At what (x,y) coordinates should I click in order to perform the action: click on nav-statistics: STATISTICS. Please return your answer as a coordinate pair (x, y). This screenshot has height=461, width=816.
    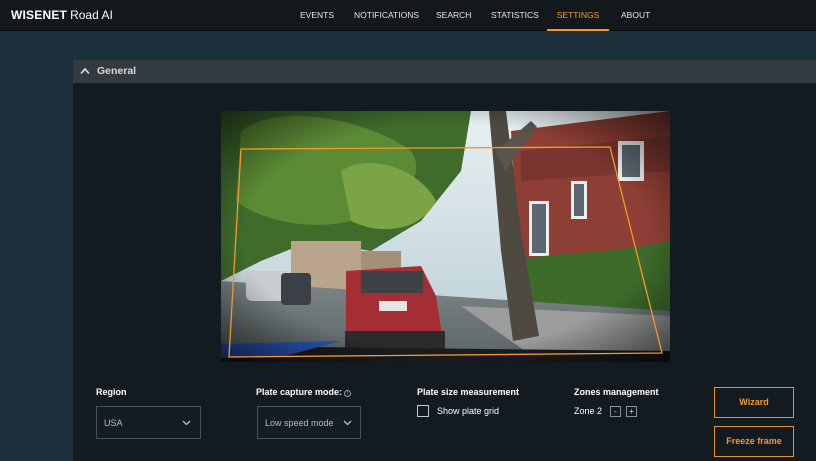
    Looking at the image, I should click on (515, 15).